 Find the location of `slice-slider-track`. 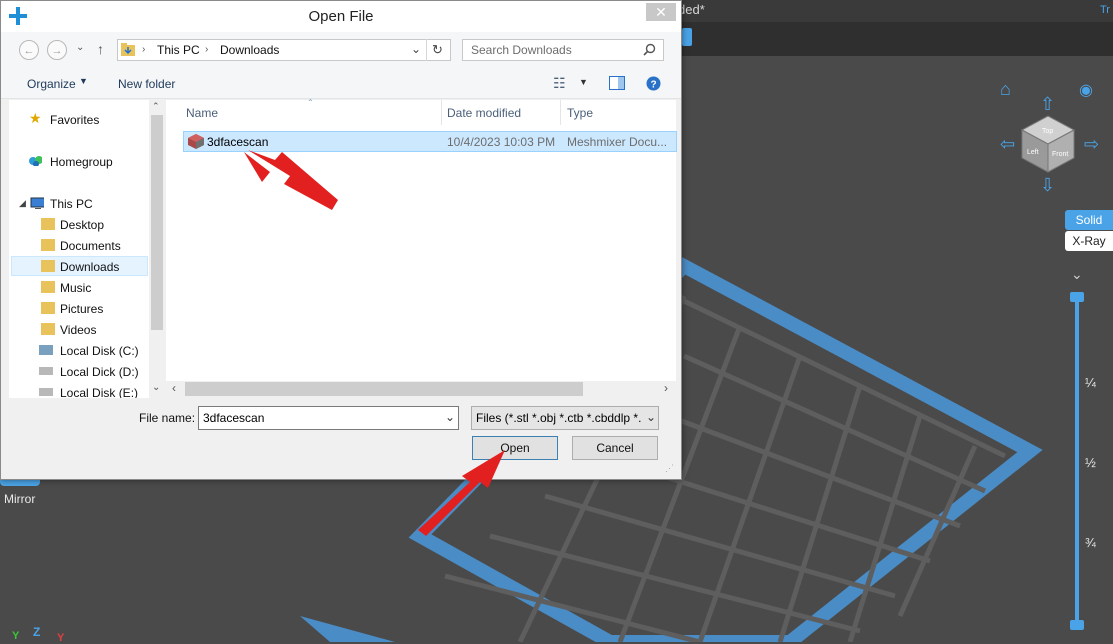

slice-slider-track is located at coordinates (1077, 461).